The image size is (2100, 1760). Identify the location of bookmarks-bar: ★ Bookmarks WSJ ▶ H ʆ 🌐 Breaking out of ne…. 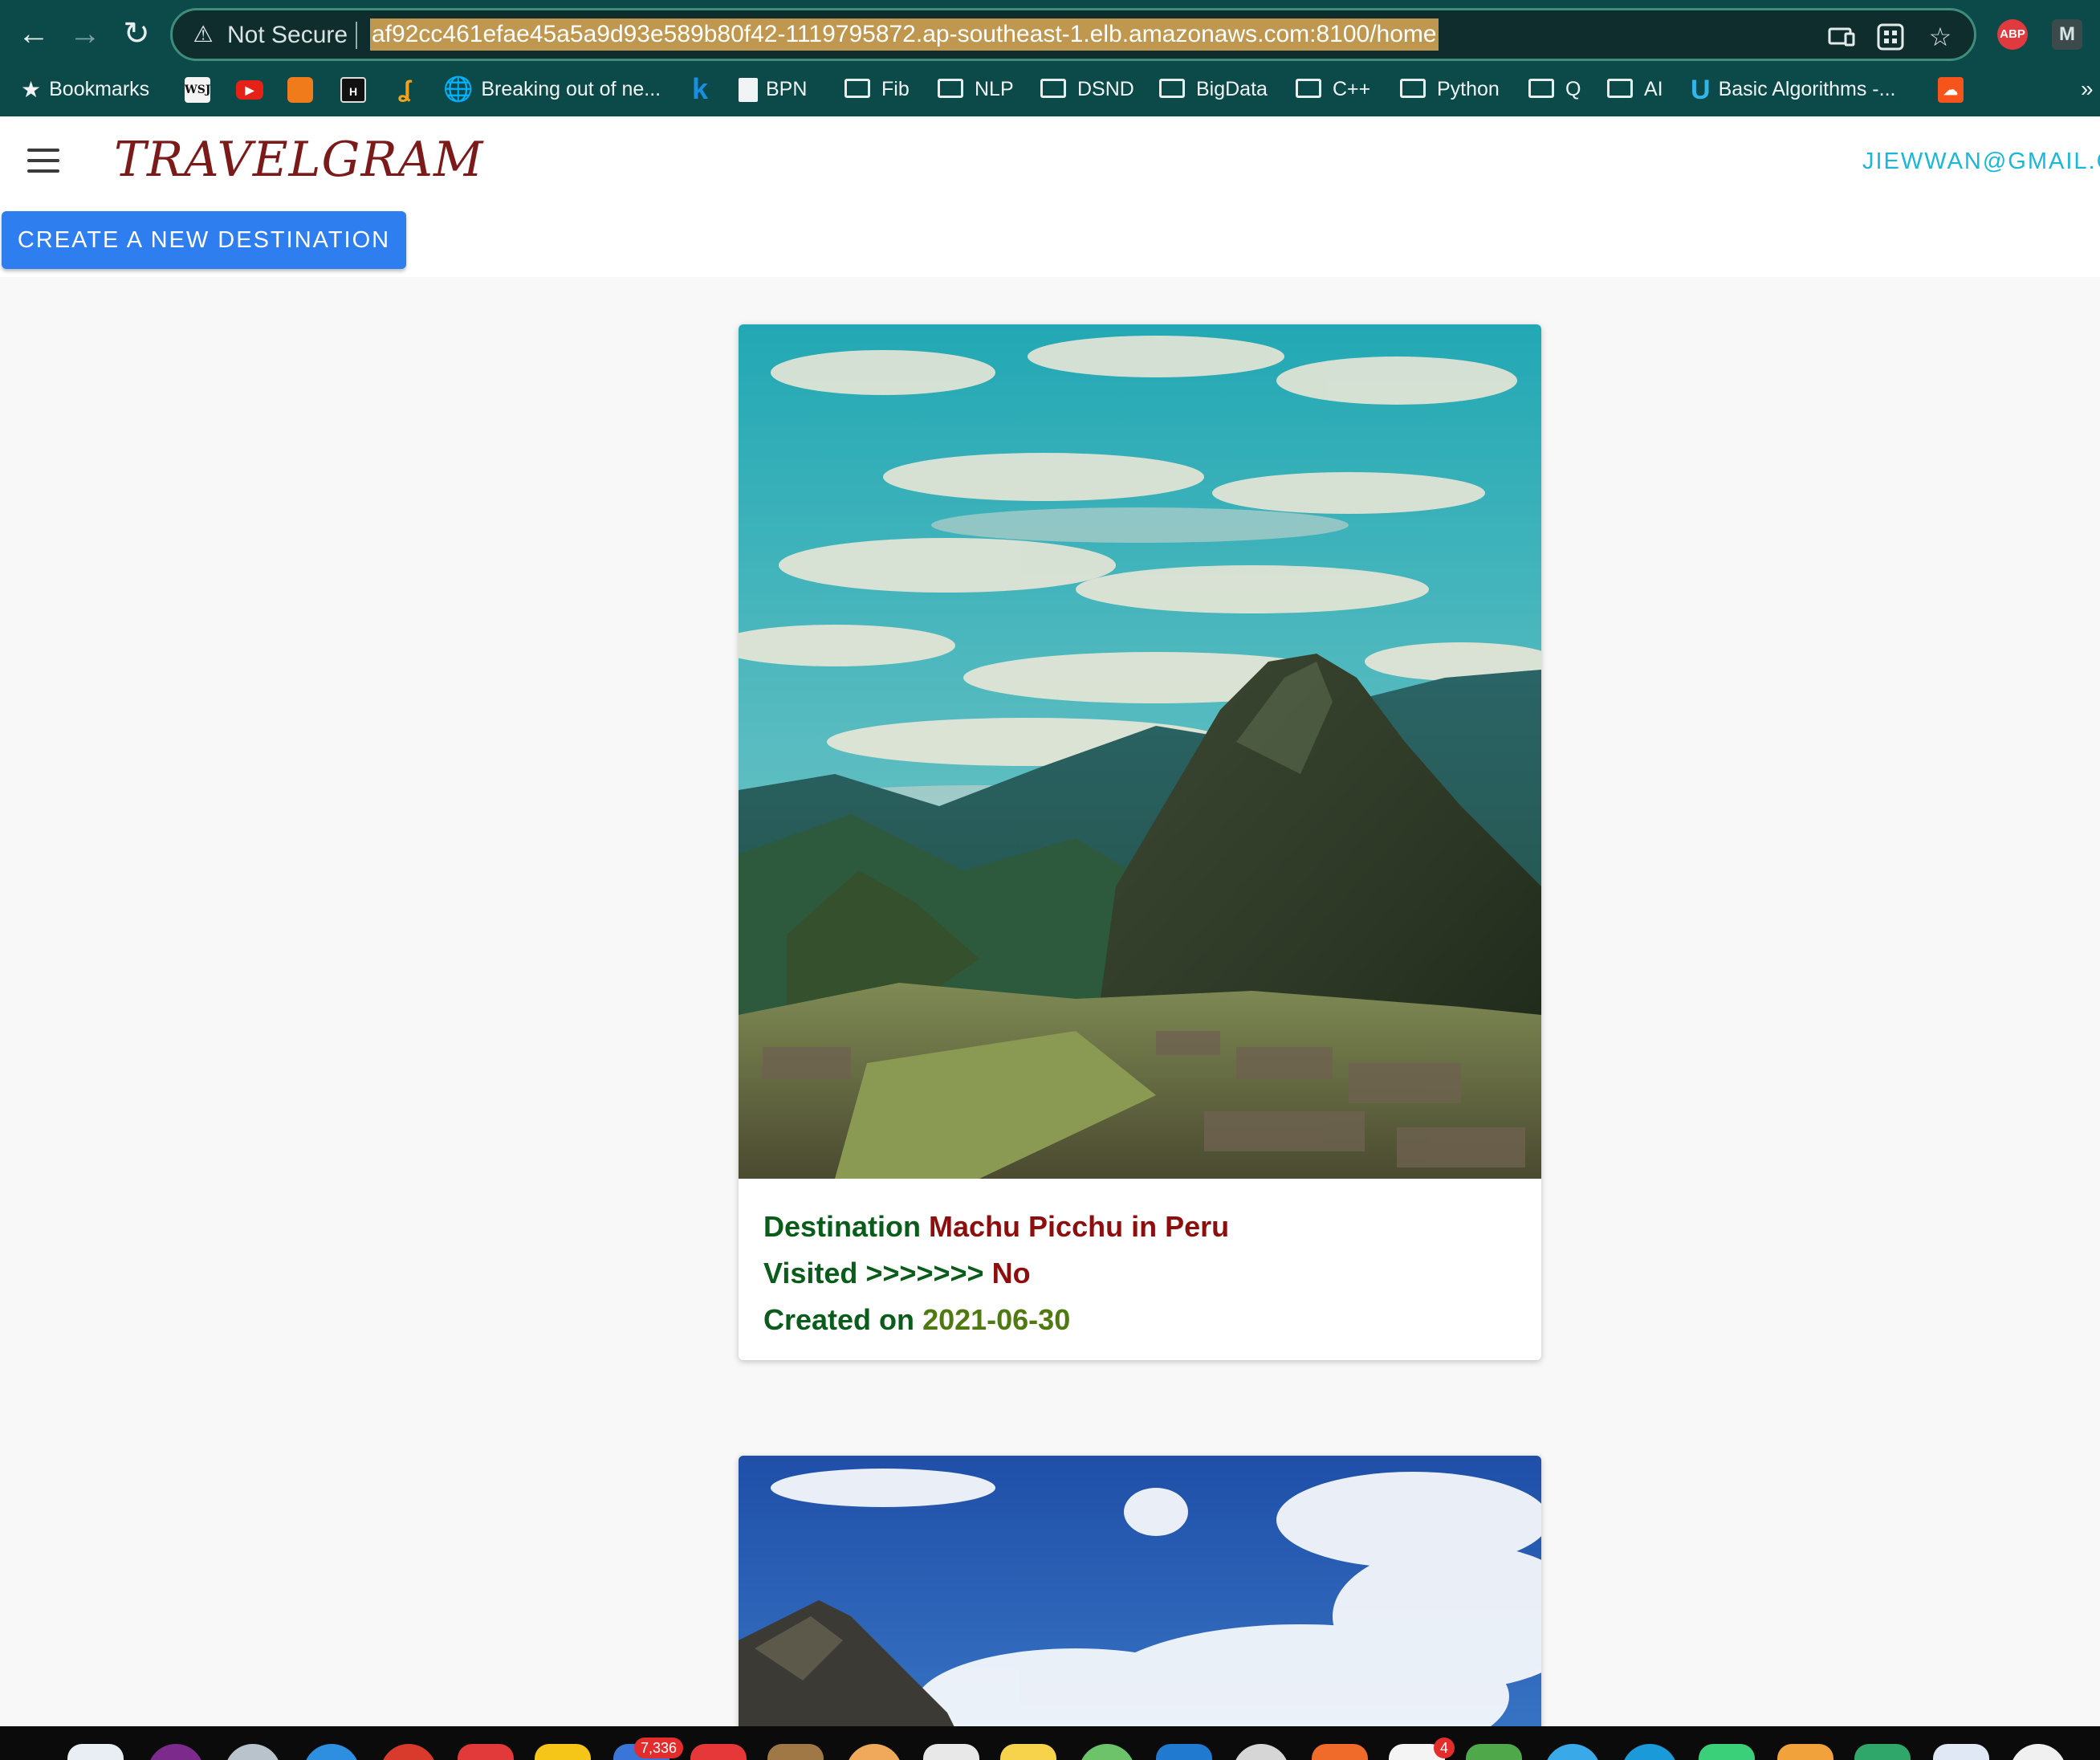
(1050, 92).